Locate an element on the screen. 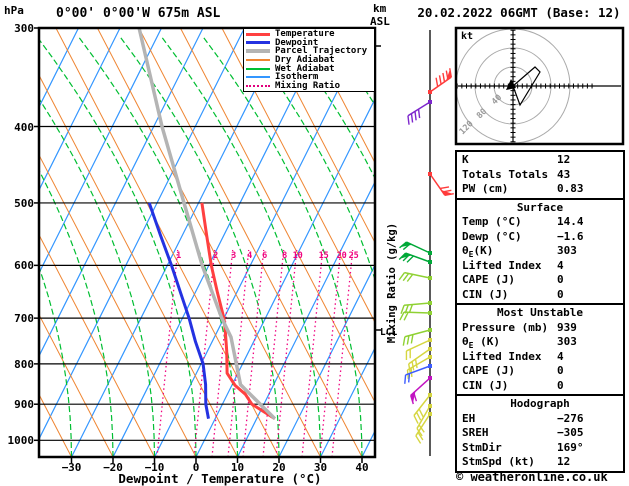 This screenshot has height=486, width=629. table-row-label: θE(K) is located at coordinates (478, 252).